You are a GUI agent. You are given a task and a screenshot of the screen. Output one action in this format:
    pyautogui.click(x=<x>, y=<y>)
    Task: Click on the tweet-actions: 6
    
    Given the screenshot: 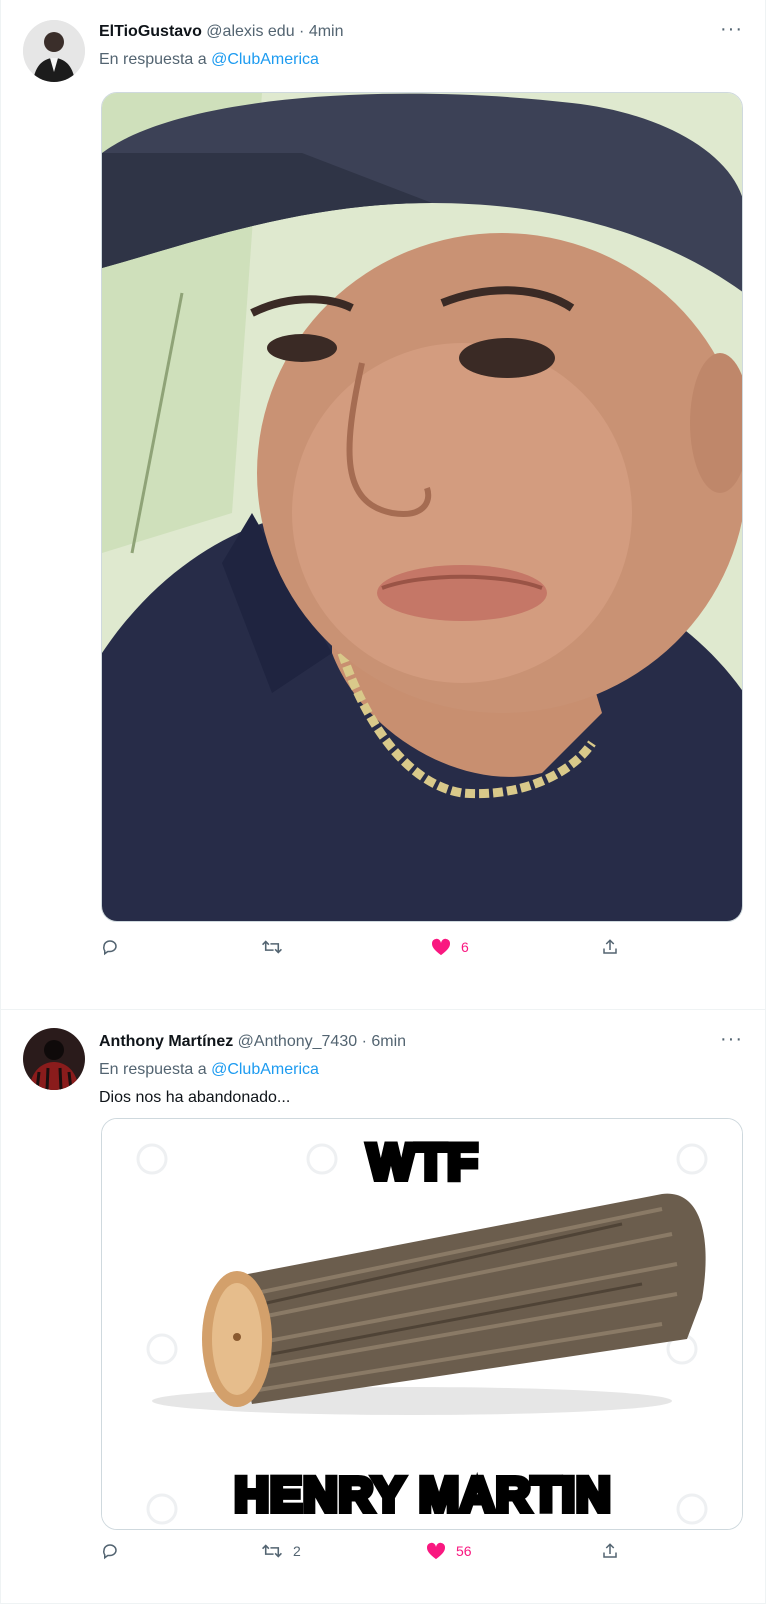 What is the action you would take?
    pyautogui.click(x=401, y=952)
    